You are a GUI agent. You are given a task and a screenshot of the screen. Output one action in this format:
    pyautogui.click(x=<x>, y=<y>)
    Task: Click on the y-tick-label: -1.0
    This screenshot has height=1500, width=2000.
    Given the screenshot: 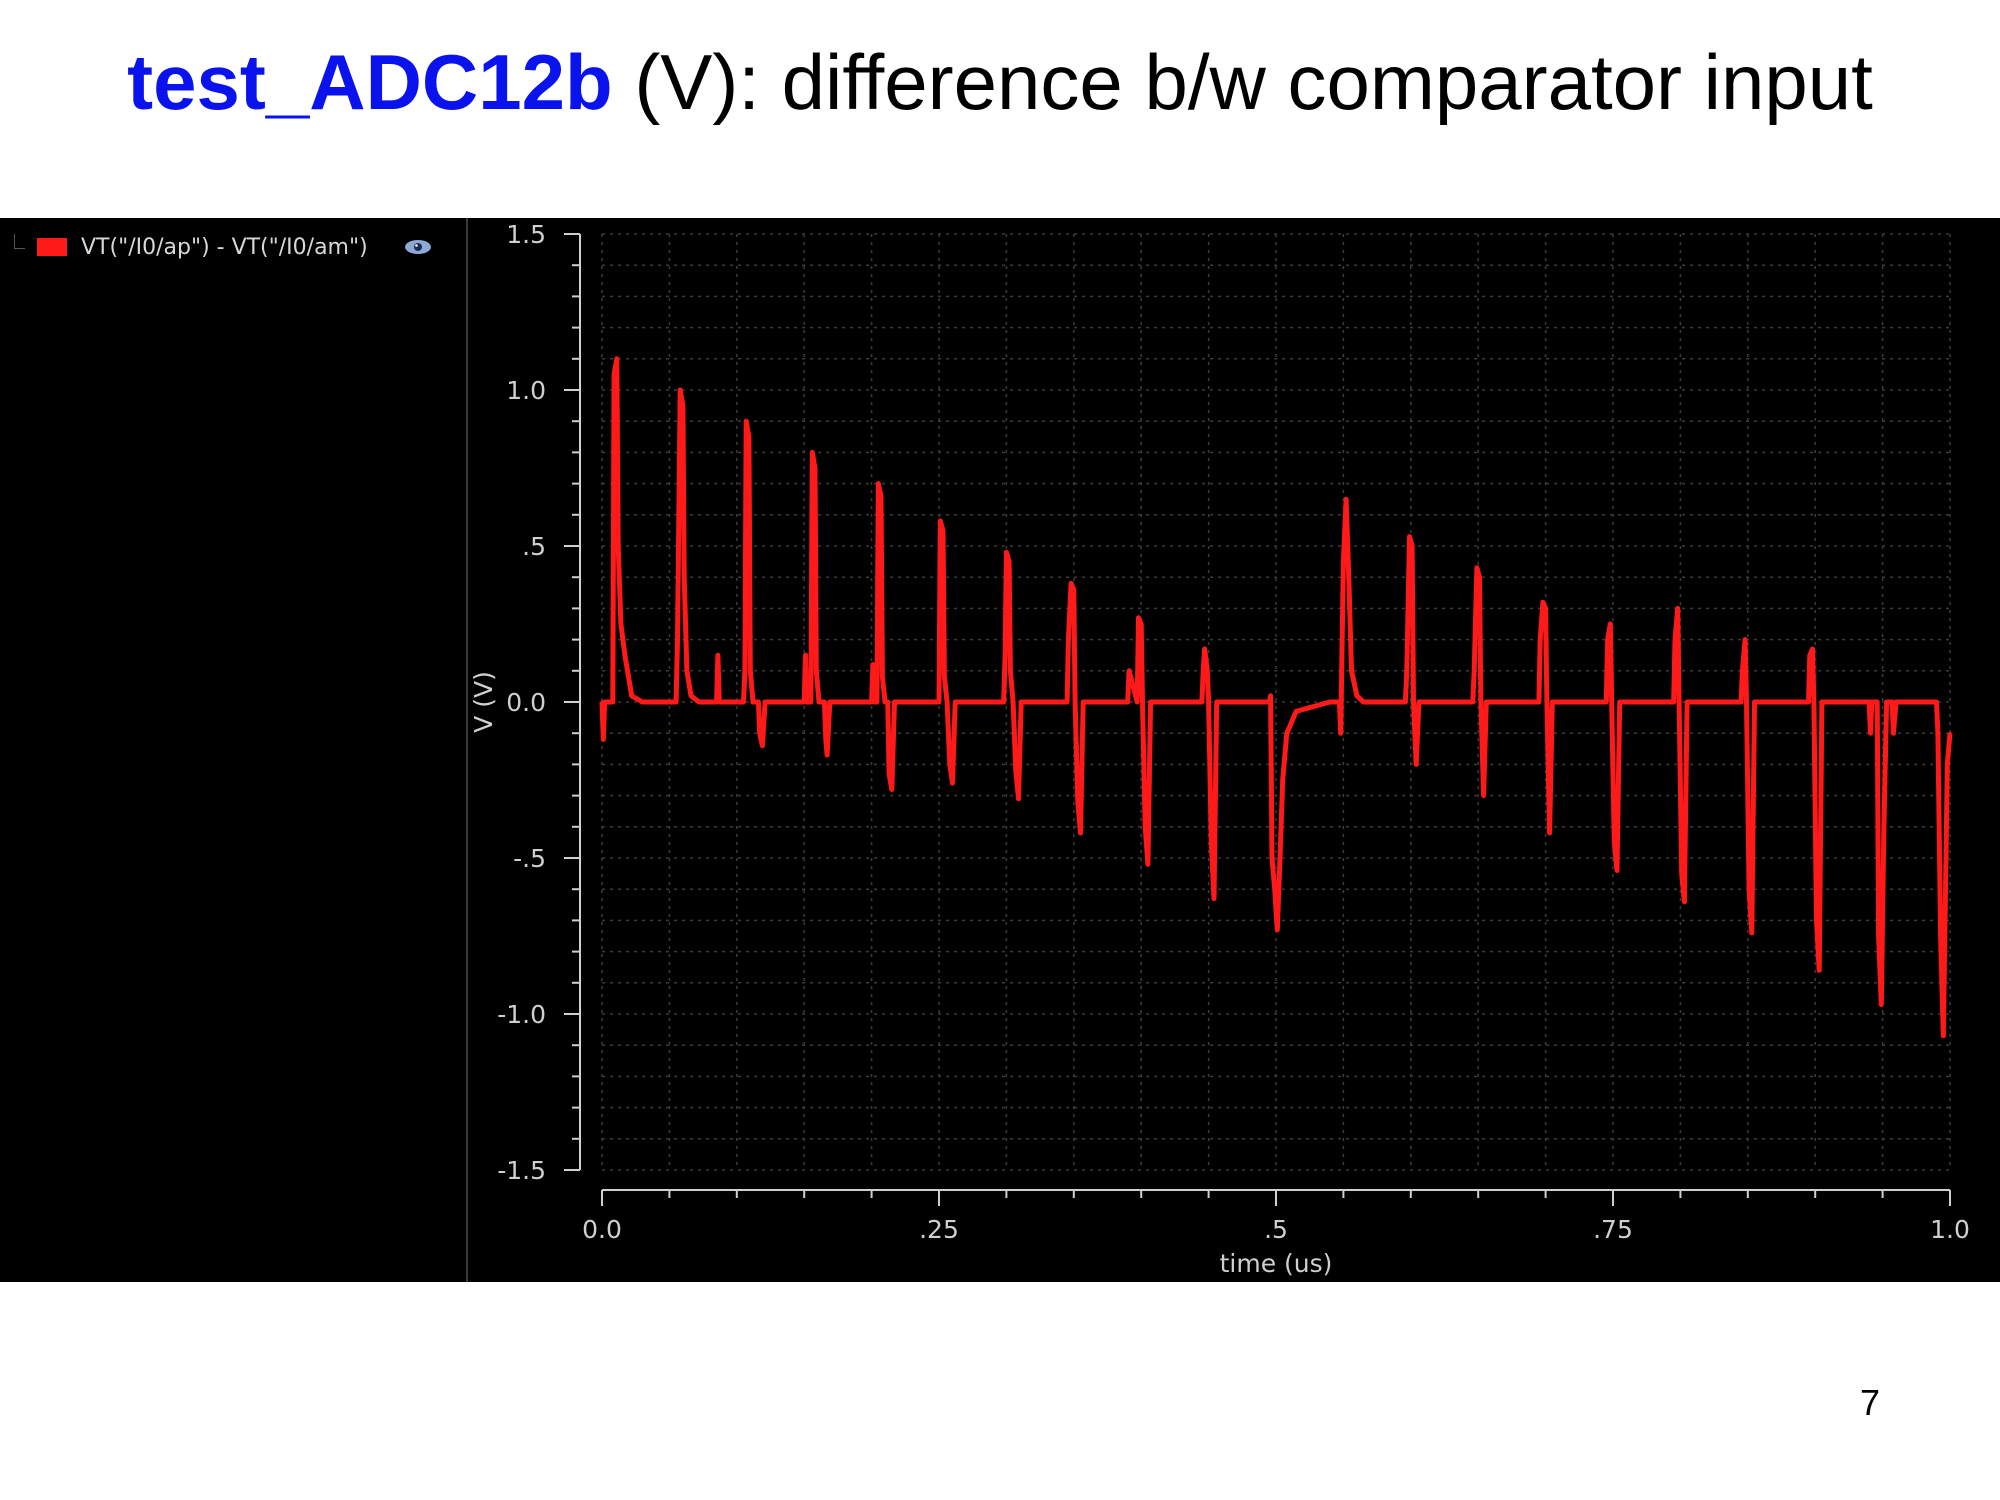 What is the action you would take?
    pyautogui.click(x=521, y=1014)
    